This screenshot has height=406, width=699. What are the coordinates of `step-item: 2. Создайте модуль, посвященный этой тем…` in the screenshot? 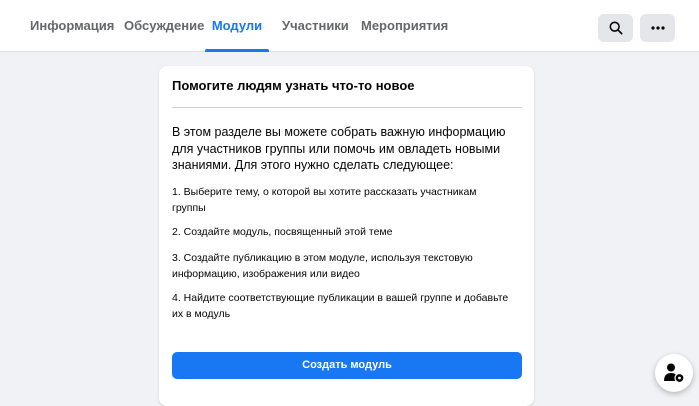 It's located at (282, 232).